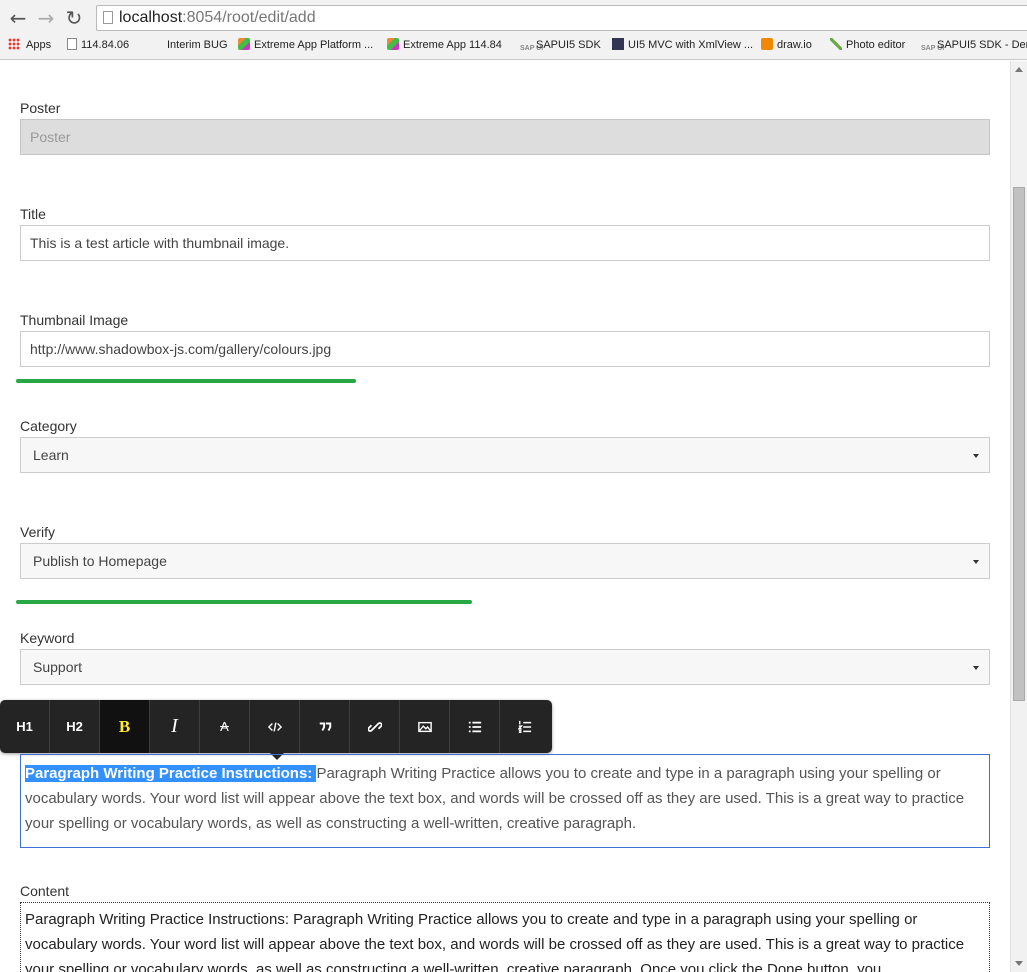 The height and width of the screenshot is (972, 1027). What do you see at coordinates (18, 18) in the screenshot?
I see `back-arrow-icon: ←` at bounding box center [18, 18].